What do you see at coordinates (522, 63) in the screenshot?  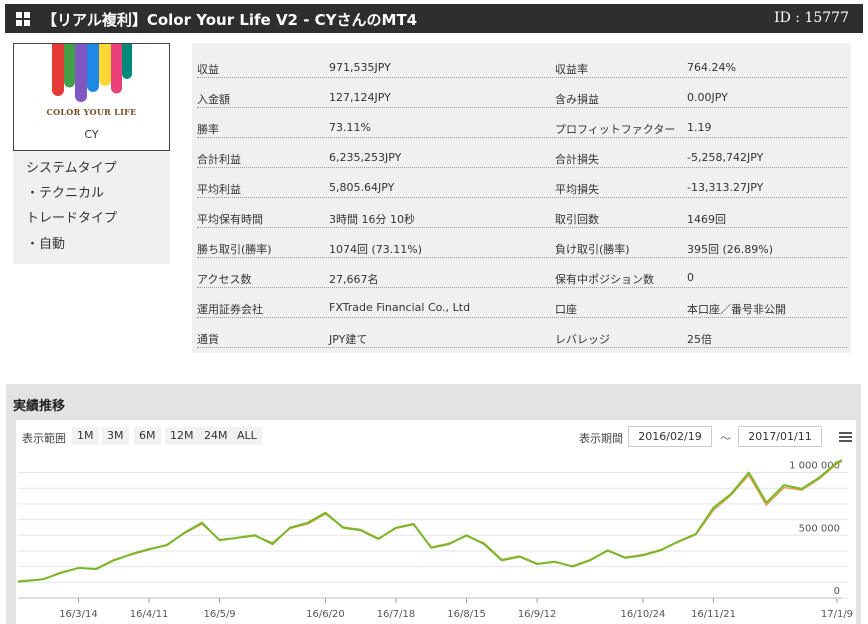 I see `stats-row: 収益 971,535JPY 収益率 764.24%` at bounding box center [522, 63].